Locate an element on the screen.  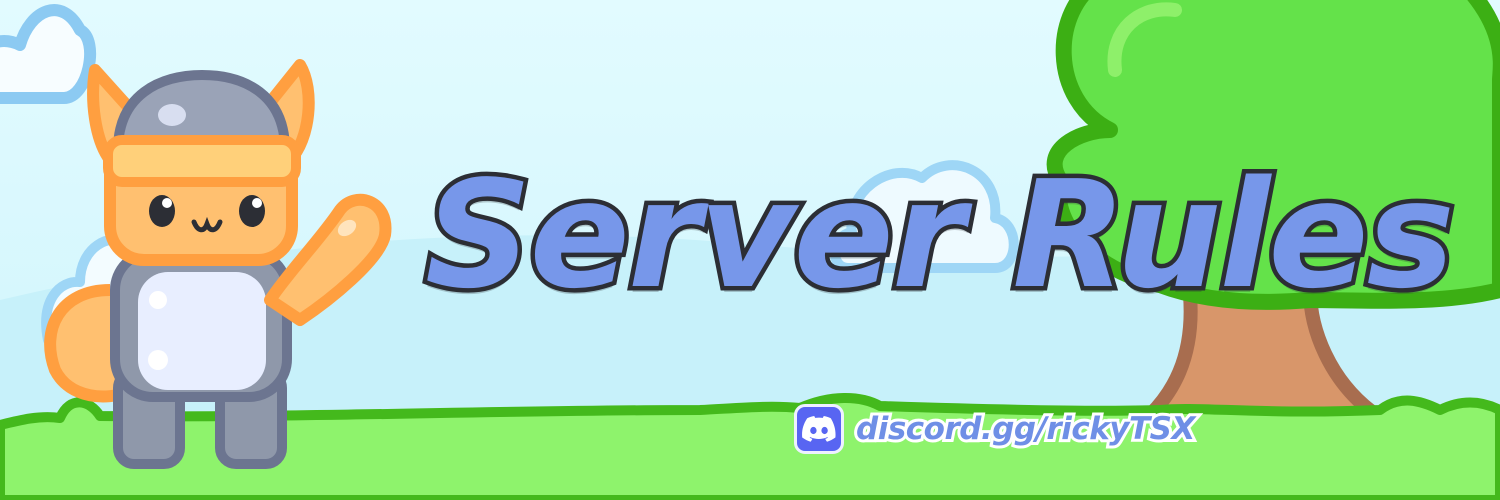
mascot-belly is located at coordinates (202, 331).